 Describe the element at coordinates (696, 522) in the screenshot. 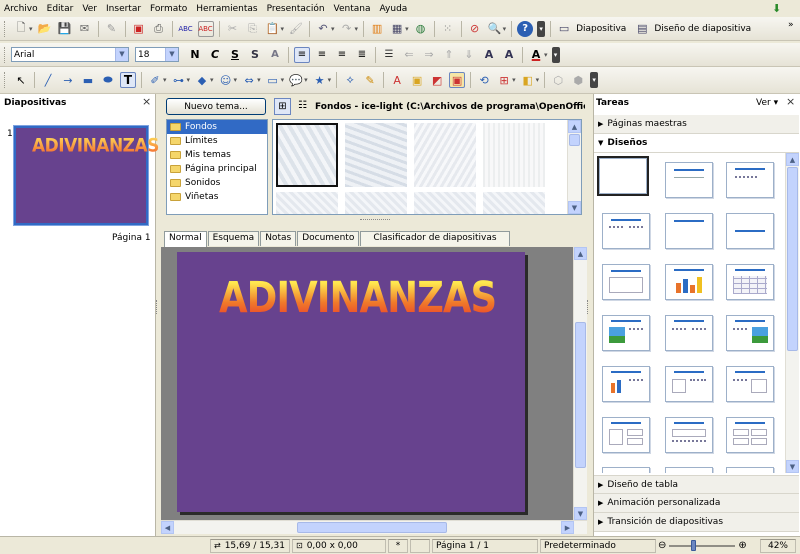

I see `section-slide-transition: ▶ Transición de diapositivas` at that location.